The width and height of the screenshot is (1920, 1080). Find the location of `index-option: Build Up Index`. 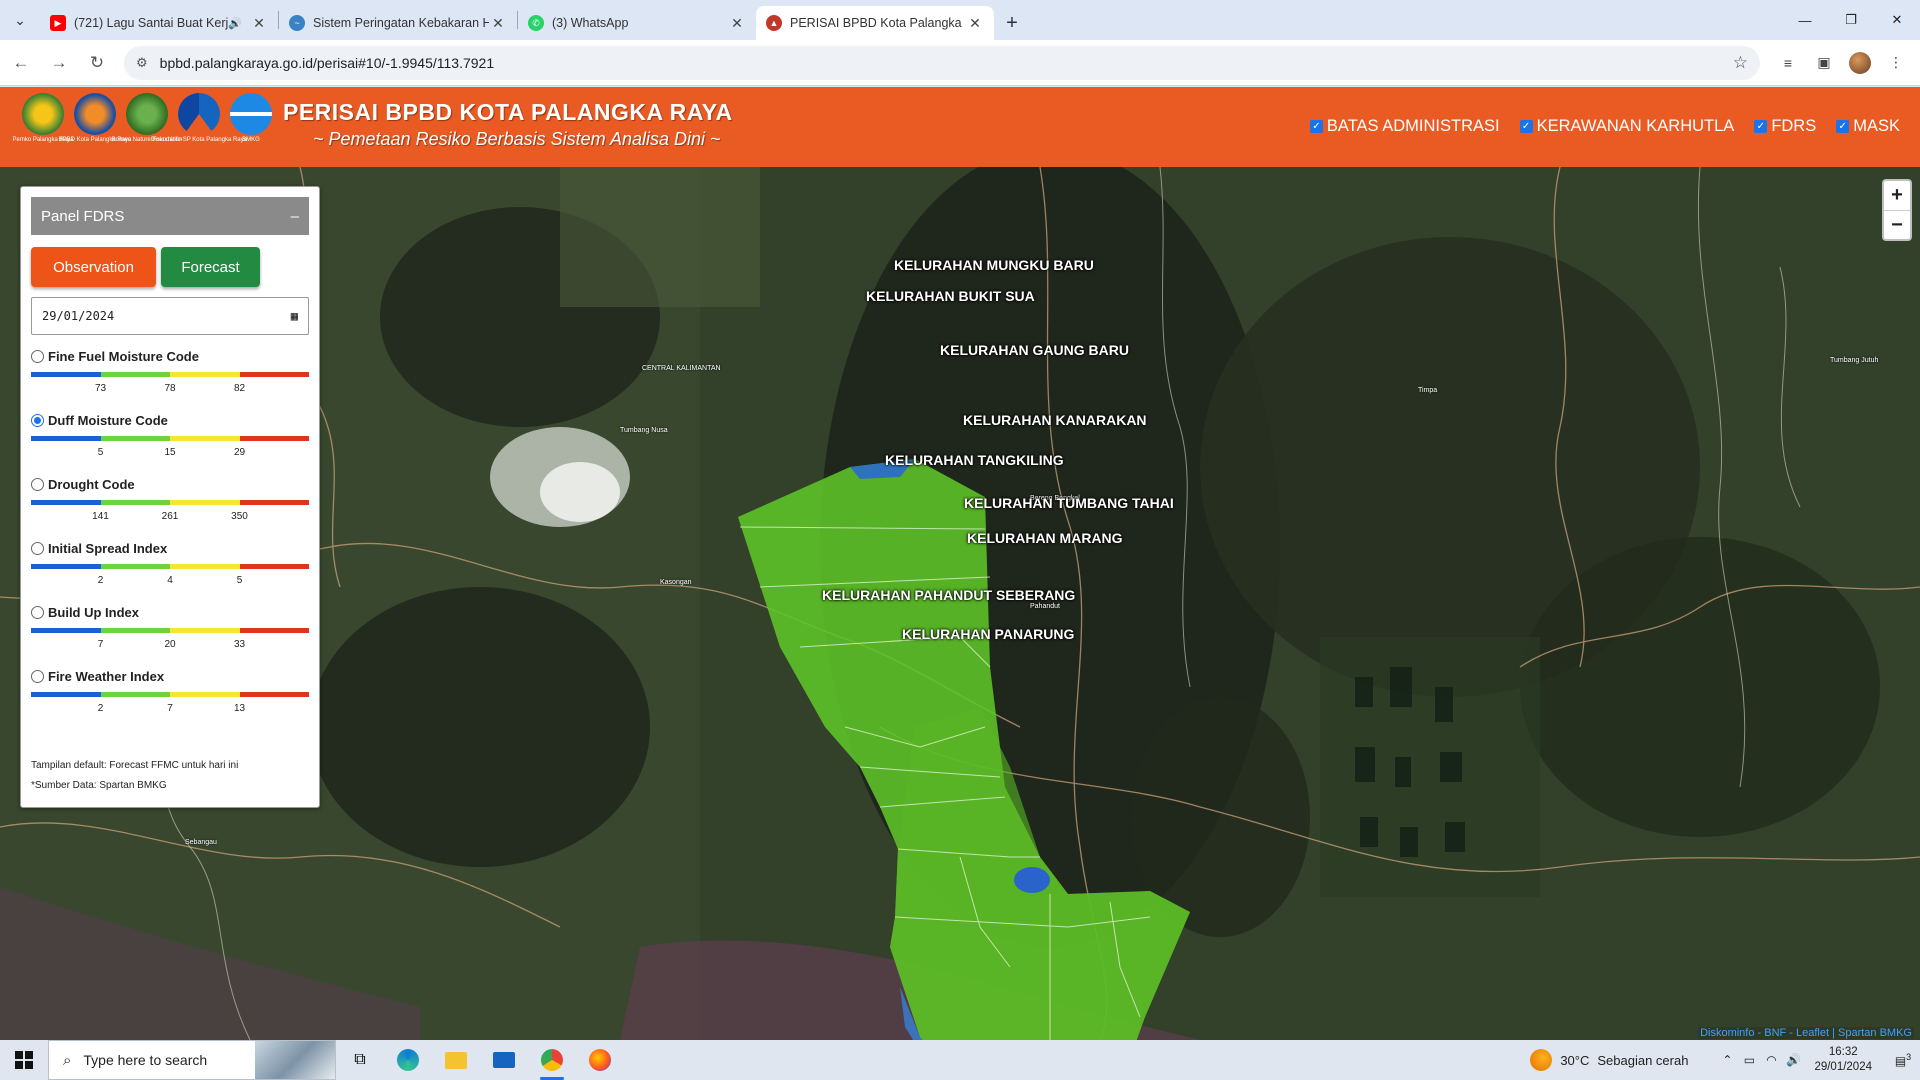

index-option: Build Up Index is located at coordinates (85, 612).